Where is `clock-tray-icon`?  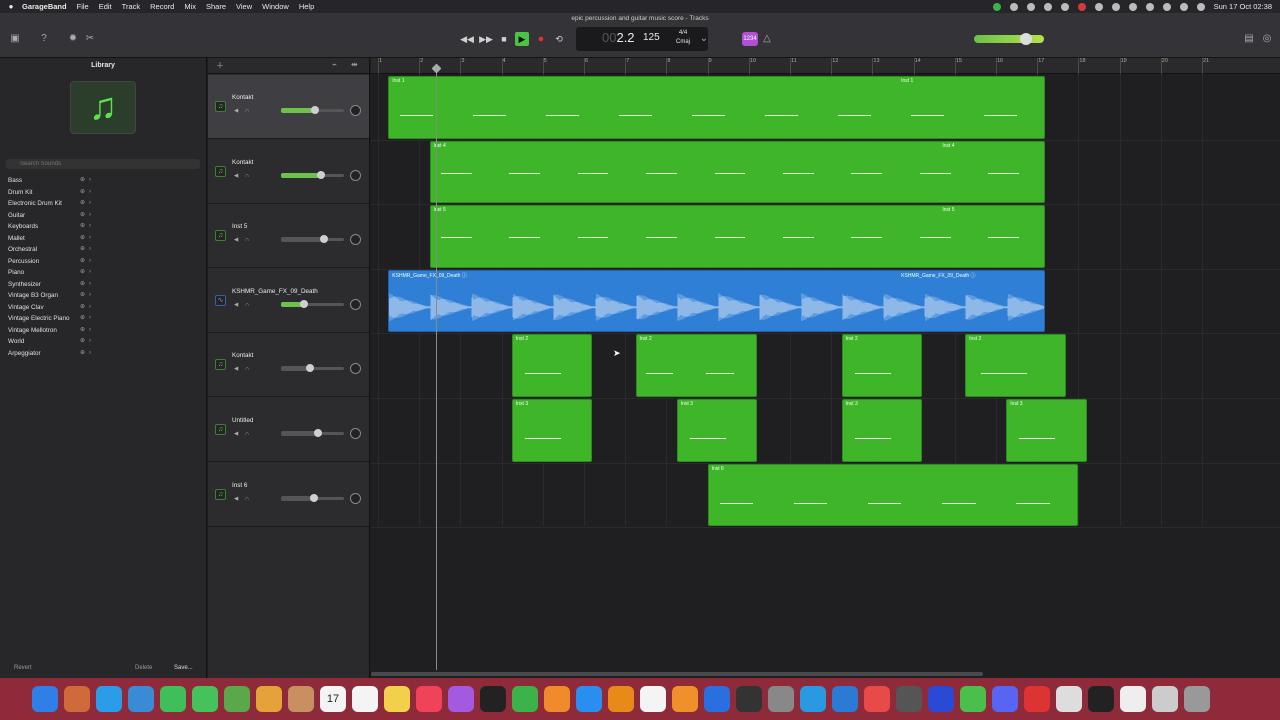
clock-tray-icon is located at coordinates (1115, 6).